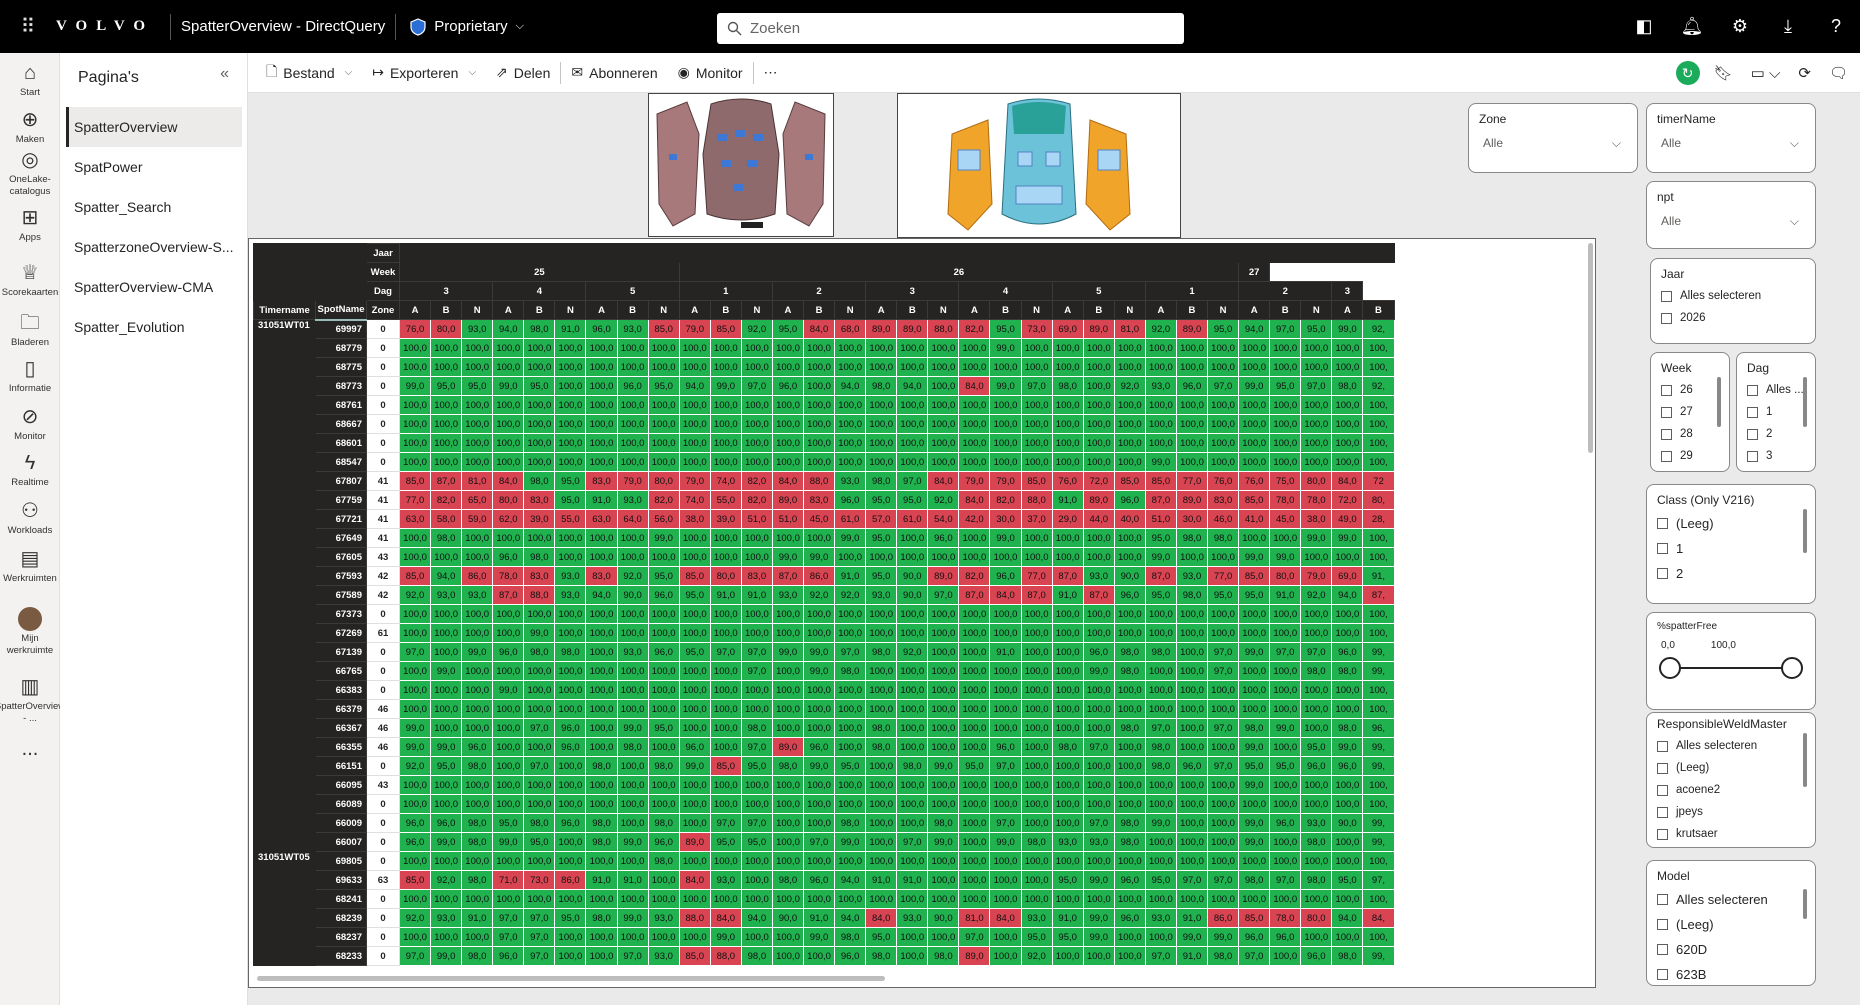 The width and height of the screenshot is (1860, 1005). Describe the element at coordinates (341, 785) in the screenshot. I see `spotname-cell: 66095` at that location.